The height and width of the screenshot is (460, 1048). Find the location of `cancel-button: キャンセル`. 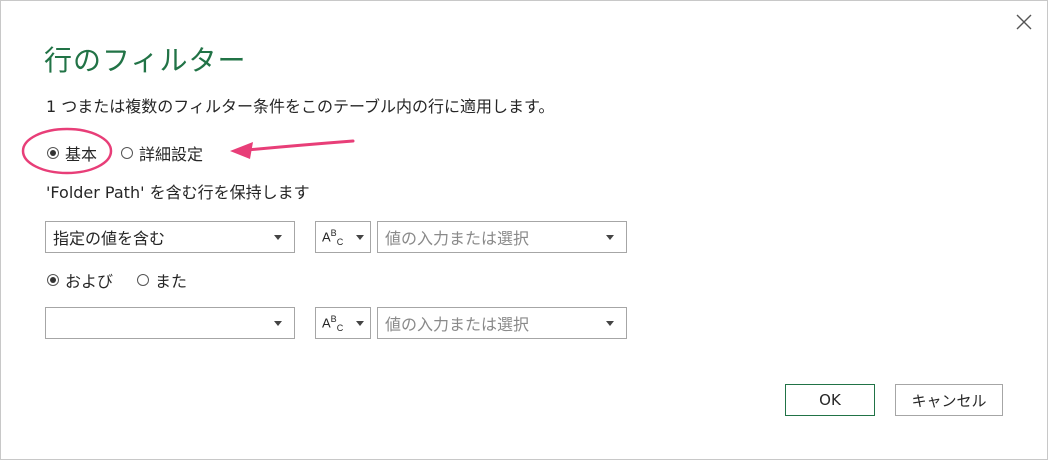

cancel-button: キャンセル is located at coordinates (949, 400).